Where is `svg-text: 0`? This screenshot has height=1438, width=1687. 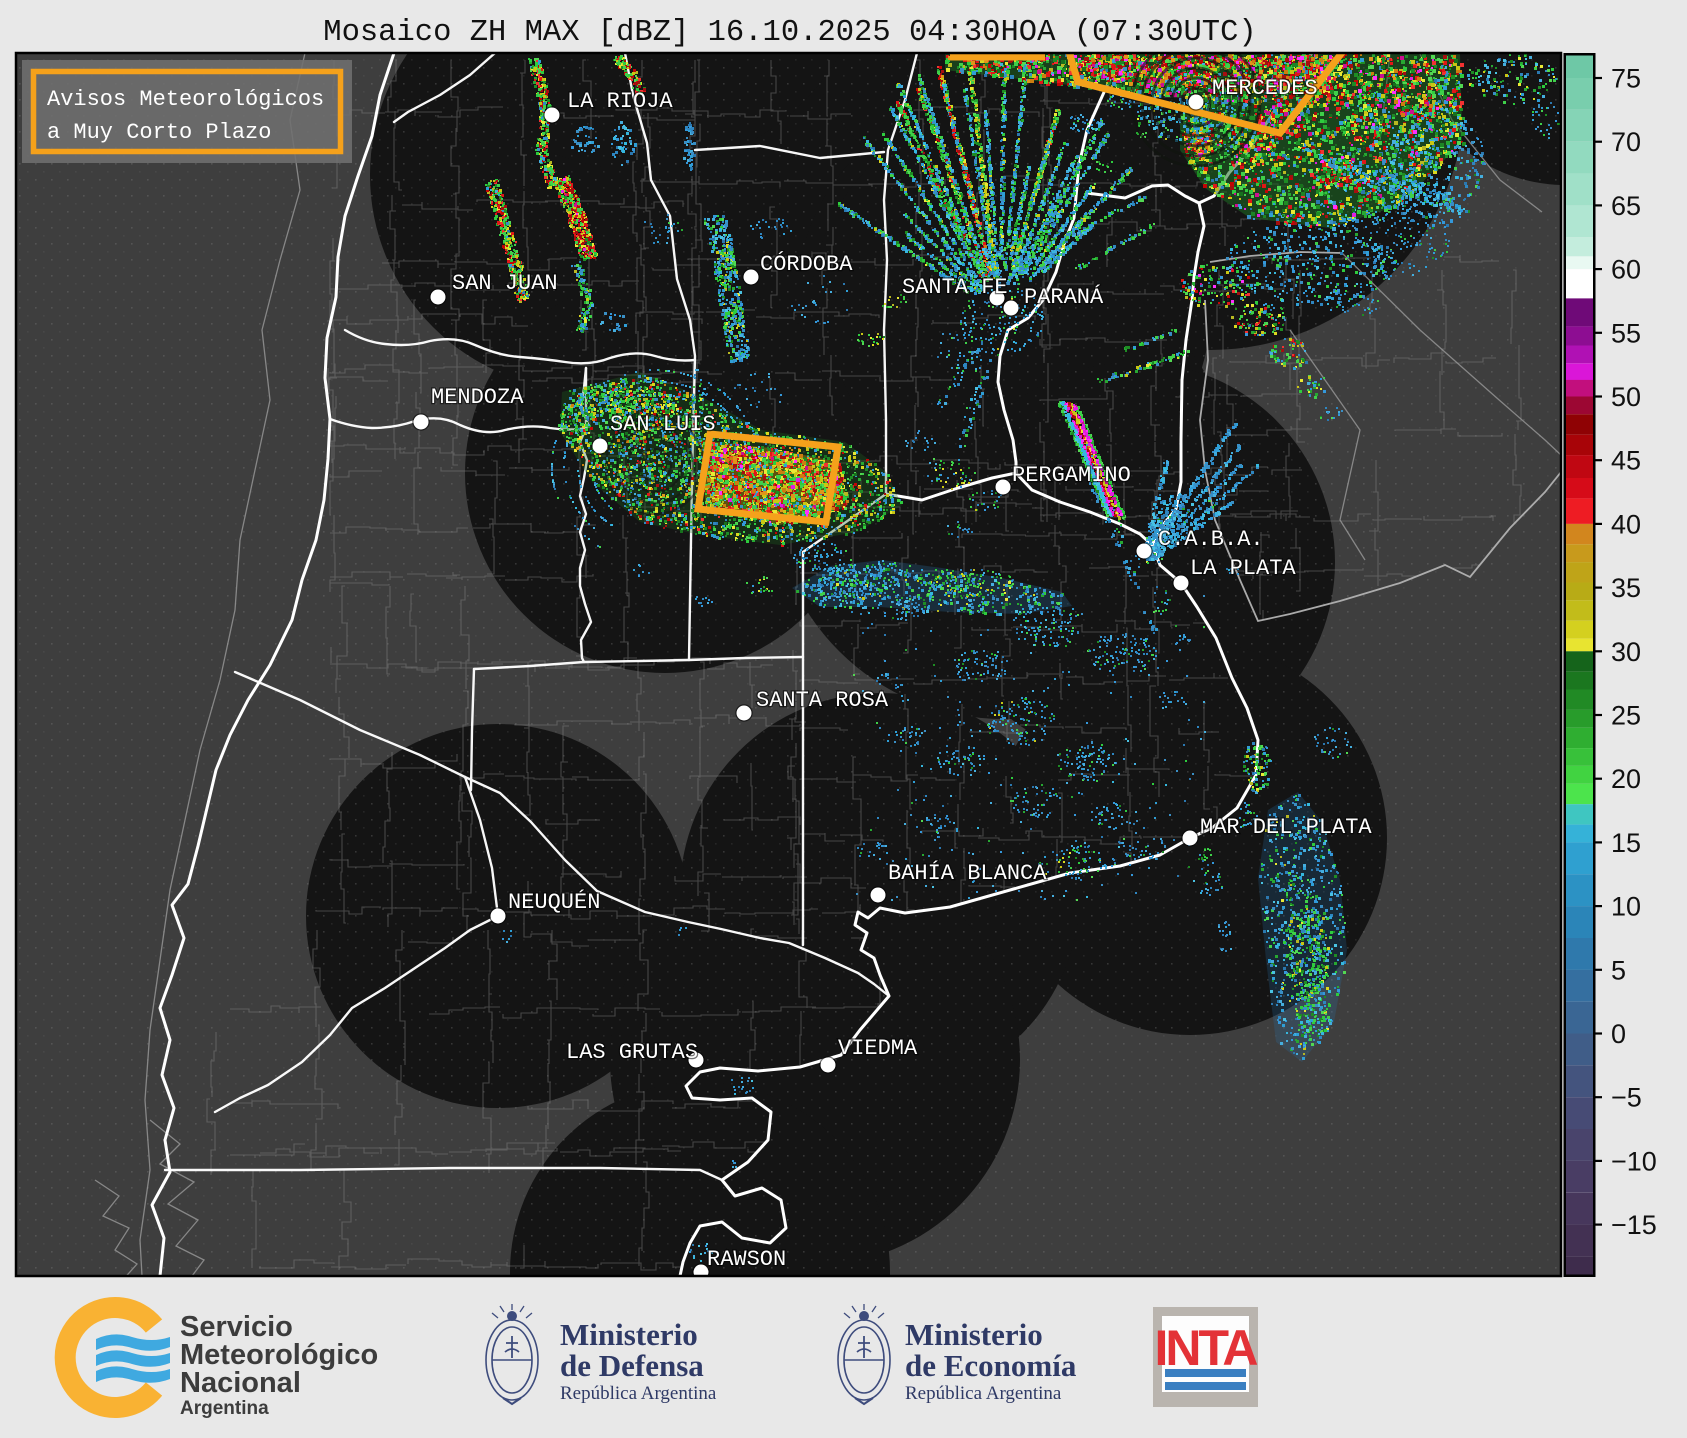 svg-text: 0 is located at coordinates (1618, 1034).